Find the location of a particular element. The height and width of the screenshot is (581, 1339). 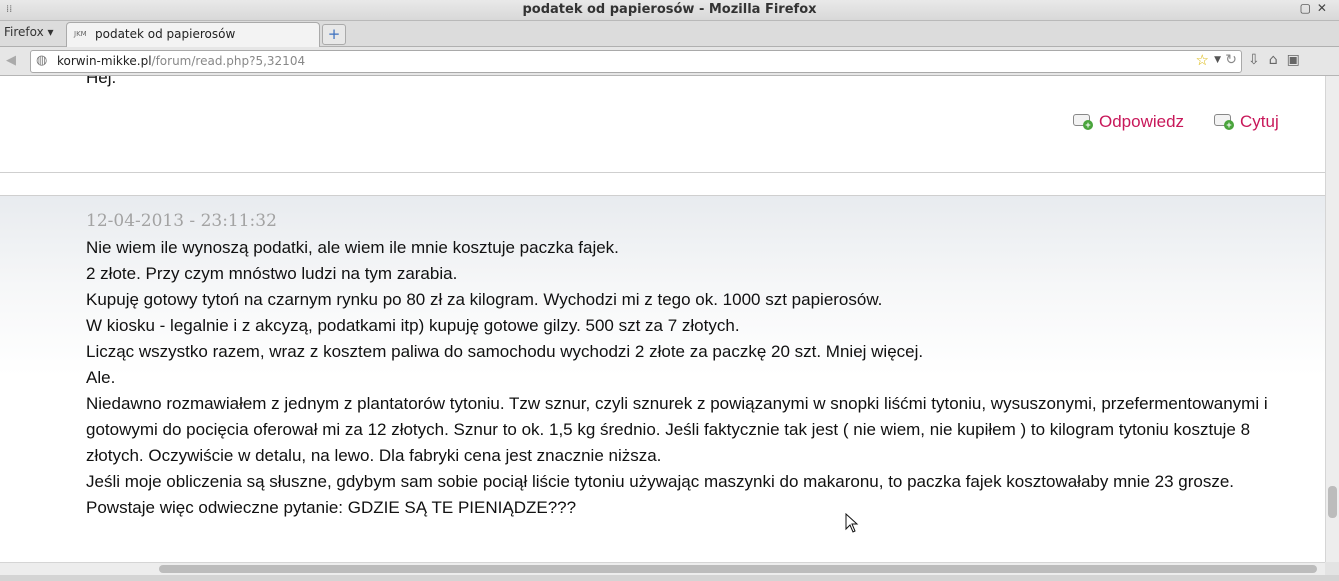

scrollbar-corner is located at coordinates (1332, 568).